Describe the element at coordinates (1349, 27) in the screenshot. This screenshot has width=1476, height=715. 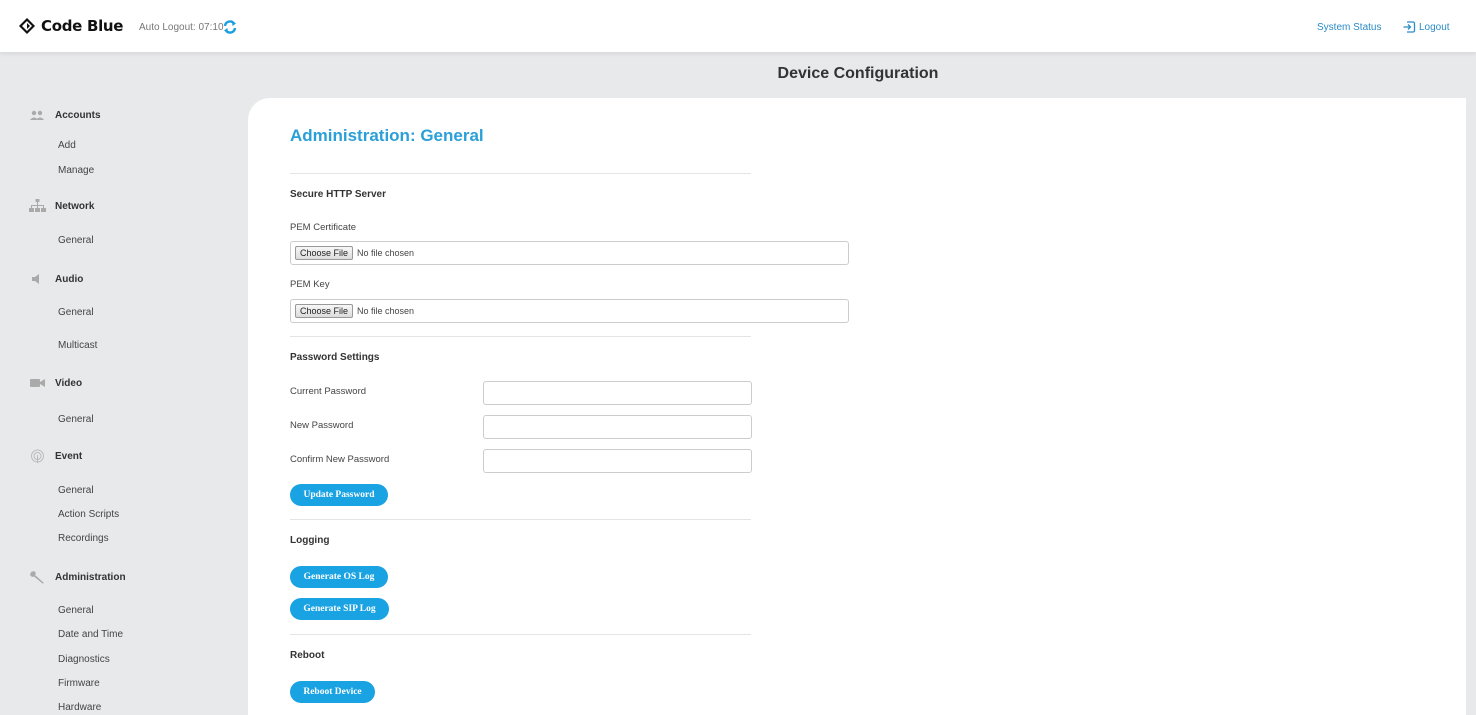
I see `system-status-link: System Status` at that location.